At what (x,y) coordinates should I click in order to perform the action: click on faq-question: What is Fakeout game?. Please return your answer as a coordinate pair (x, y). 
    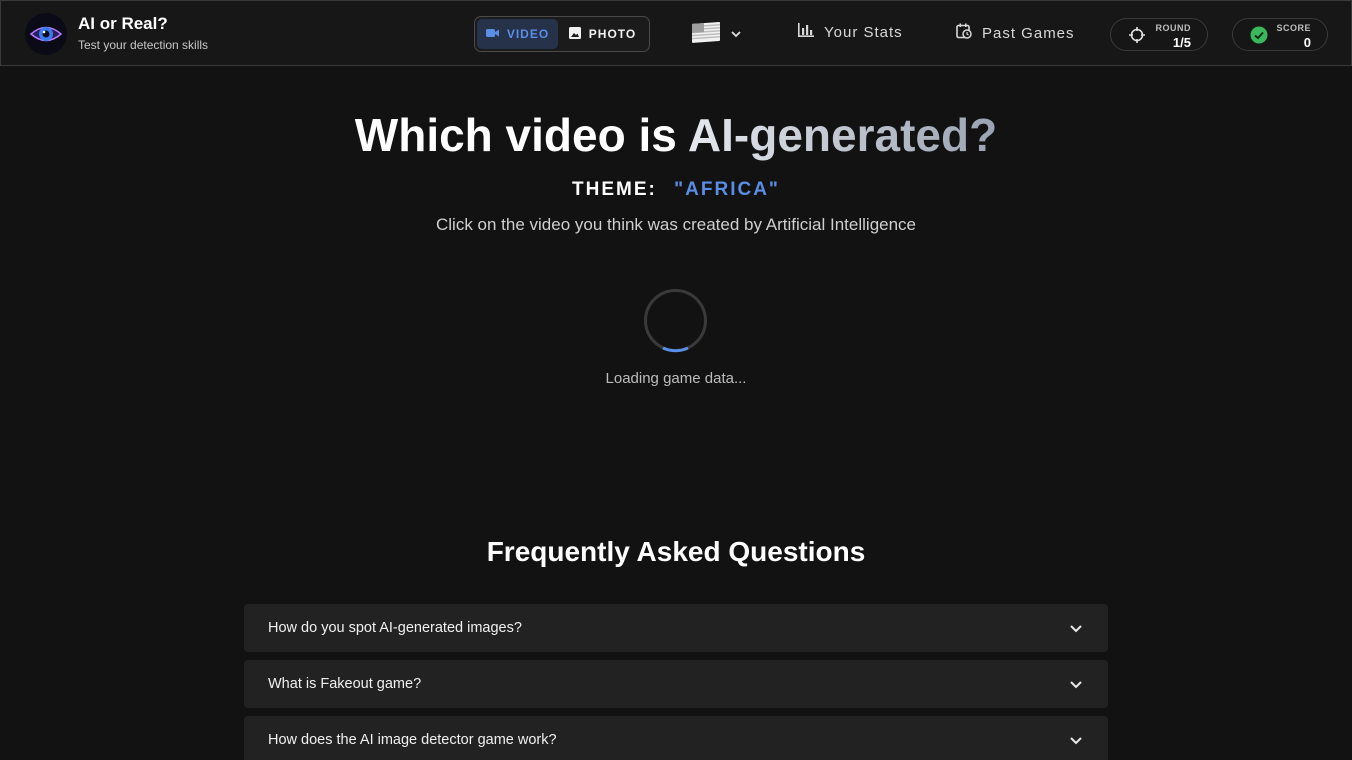
    Looking at the image, I should click on (345, 684).